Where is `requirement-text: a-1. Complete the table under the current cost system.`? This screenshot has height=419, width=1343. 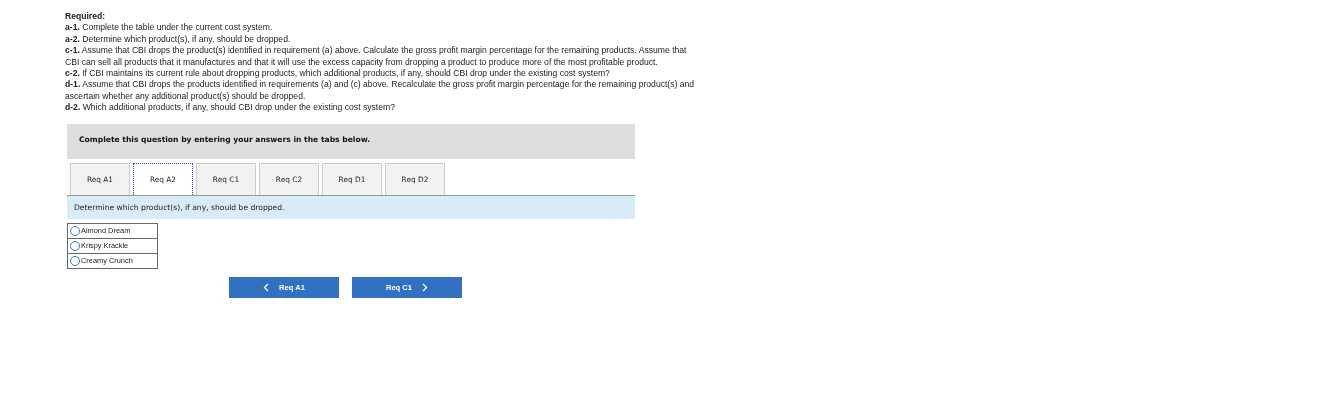 requirement-text: a-1. Complete the table under the current cost system. is located at coordinates (169, 28).